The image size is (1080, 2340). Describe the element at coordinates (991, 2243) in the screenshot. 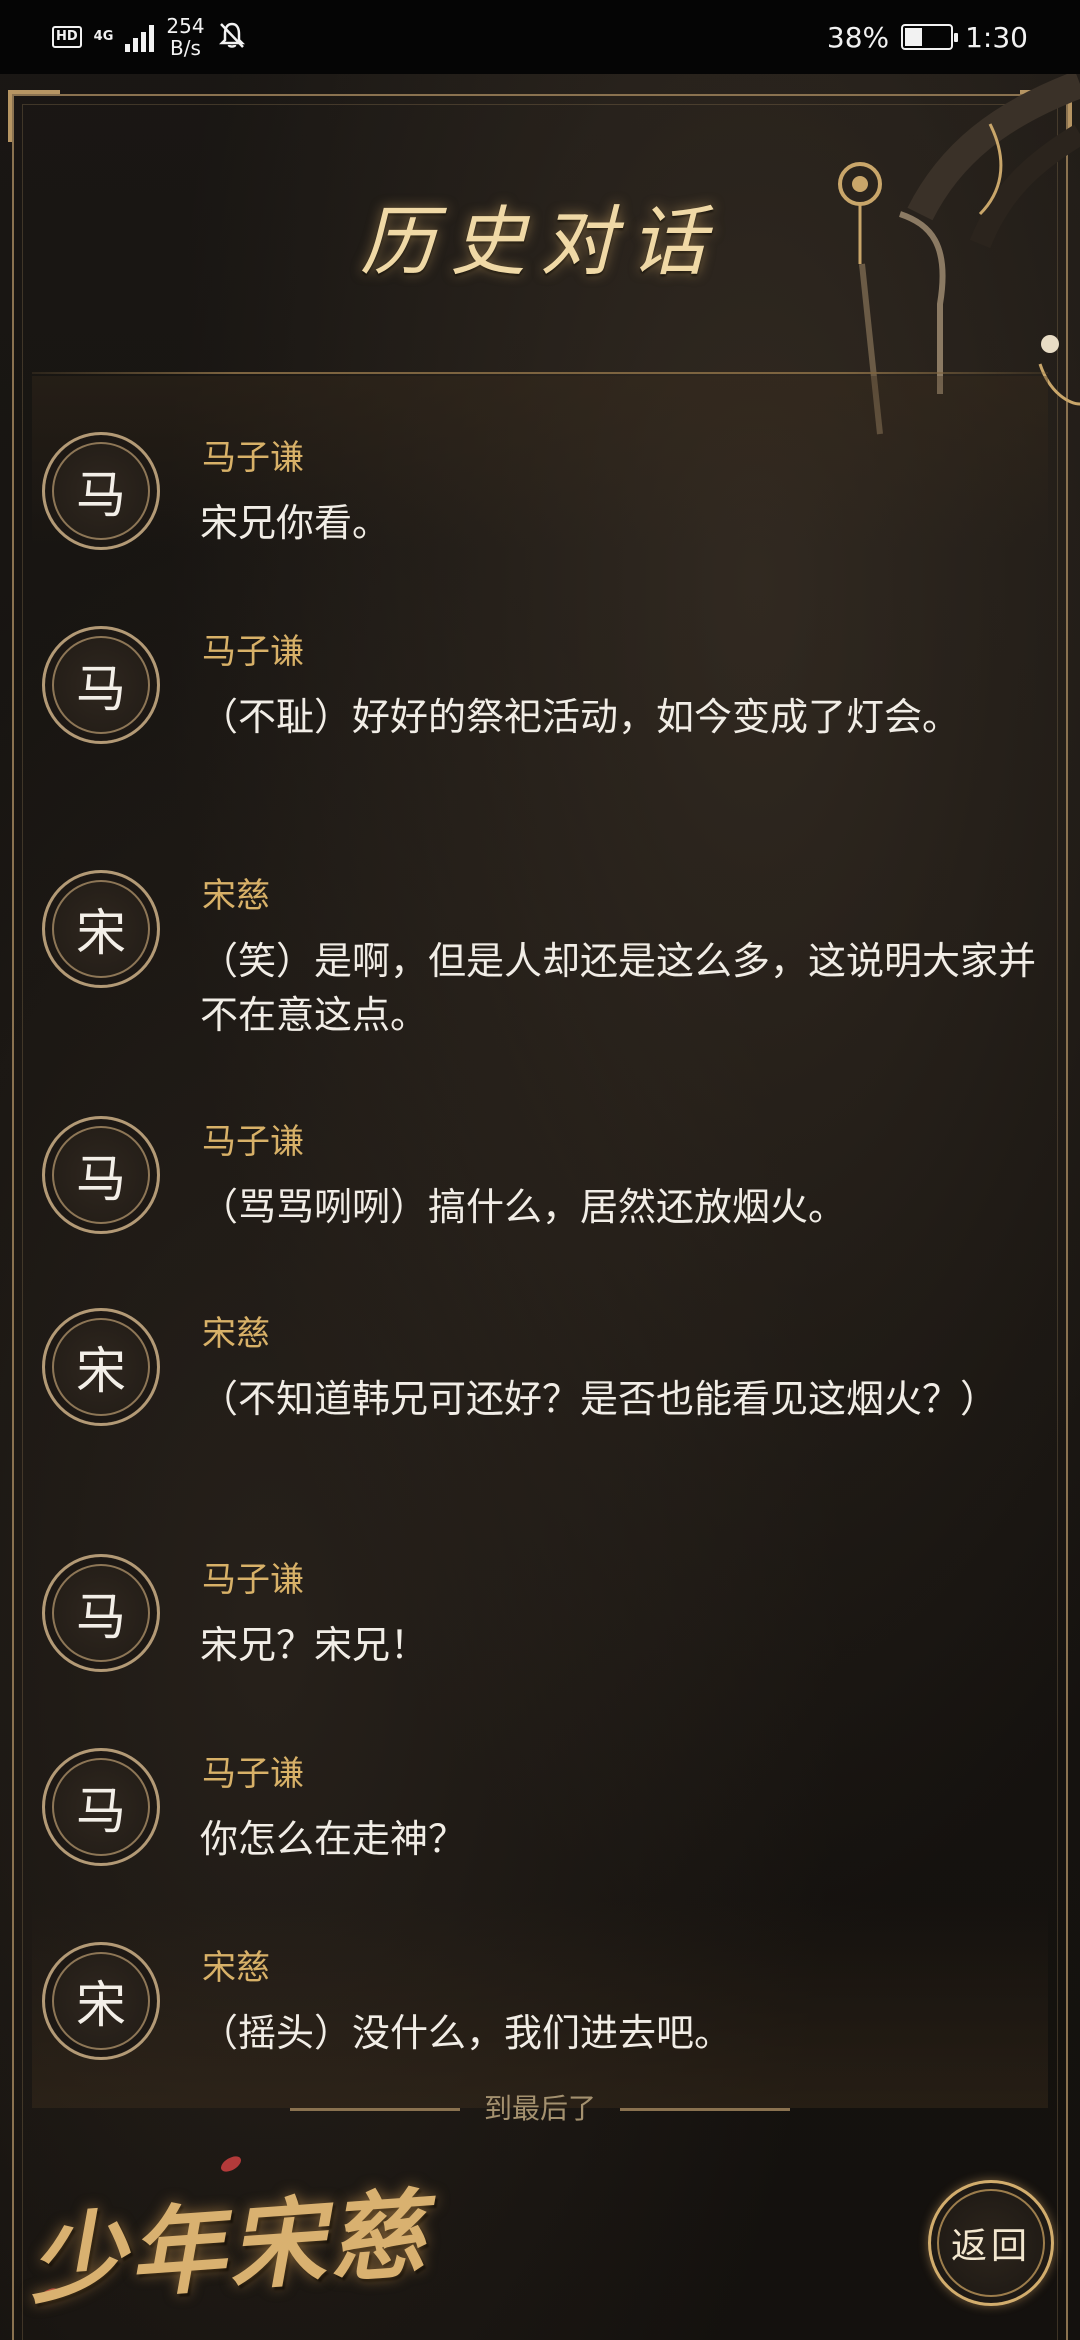

I see `return-button: 返回` at that location.